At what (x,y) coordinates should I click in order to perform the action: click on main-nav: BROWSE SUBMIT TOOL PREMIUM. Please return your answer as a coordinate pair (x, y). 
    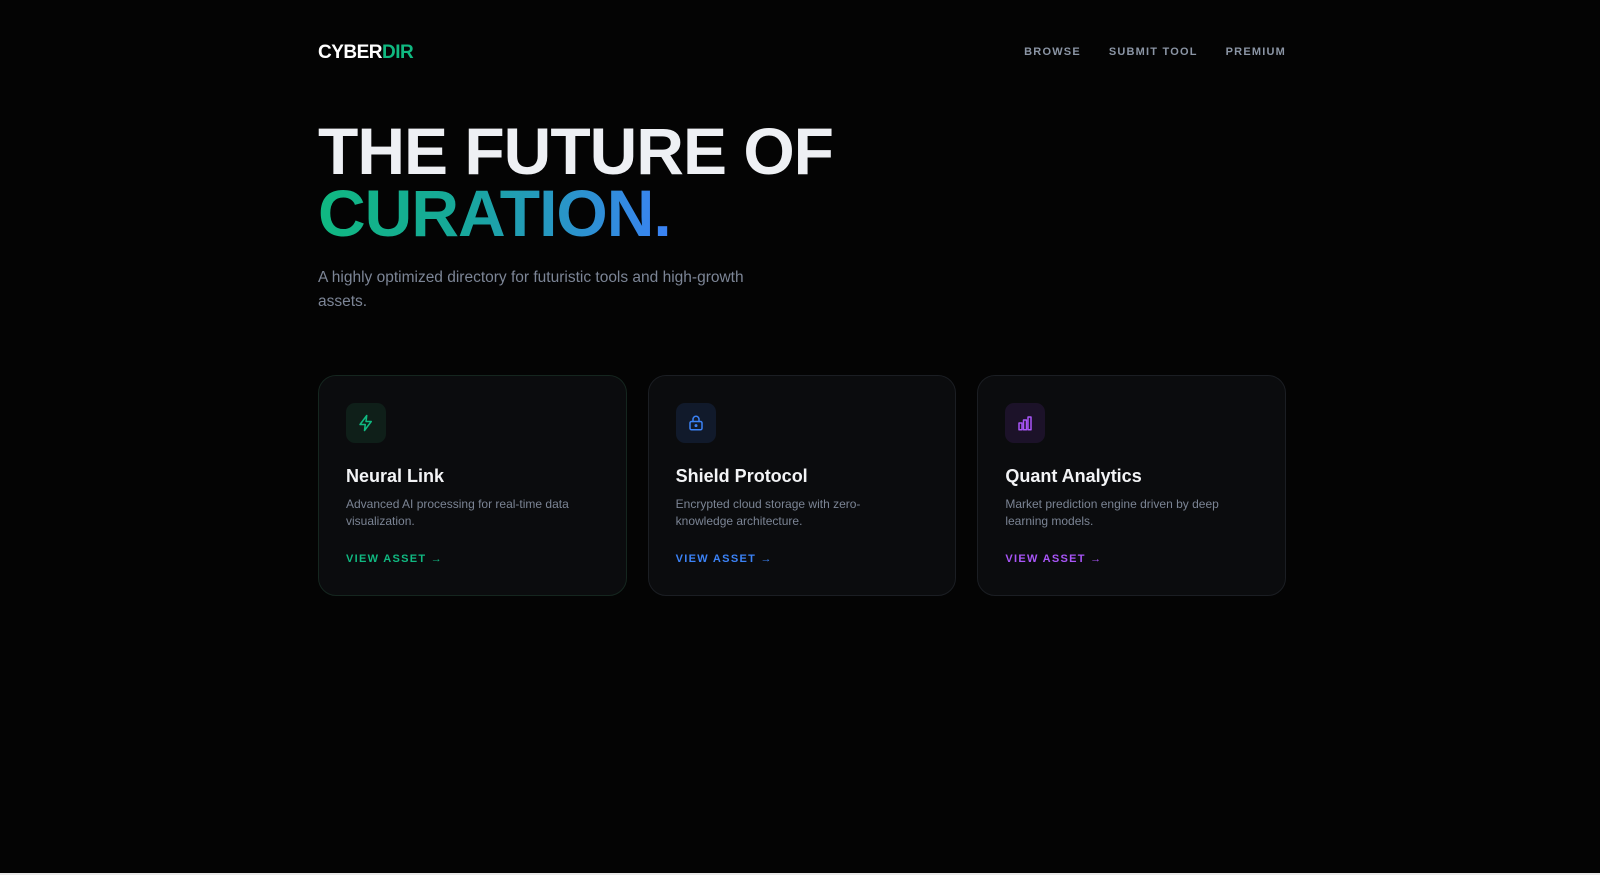
    Looking at the image, I should click on (1155, 52).